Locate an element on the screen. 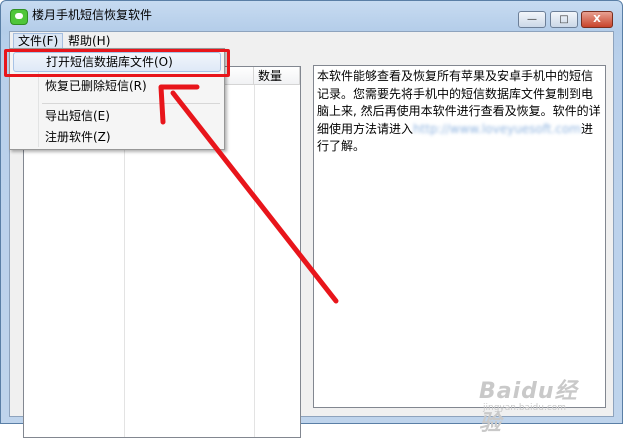  annotation-arrow is located at coordinates (248, 194).